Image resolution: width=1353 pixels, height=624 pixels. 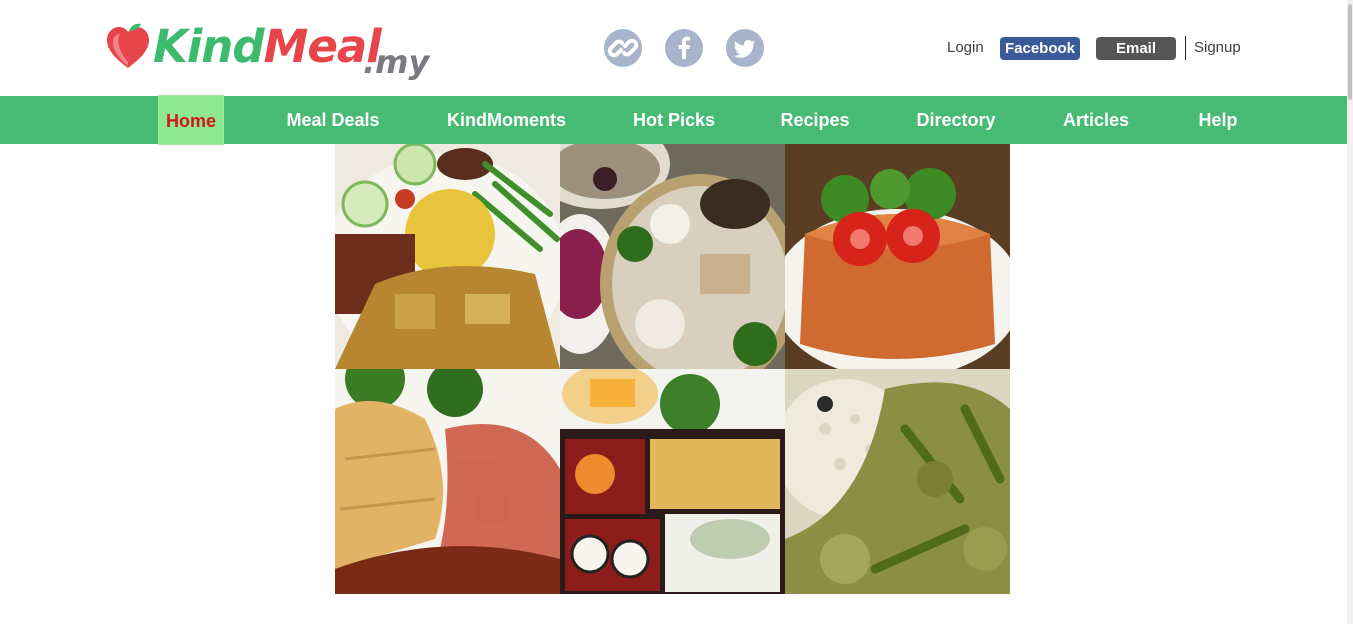 I want to click on nav-item-hot-picks: Hot Picks, so click(x=674, y=120).